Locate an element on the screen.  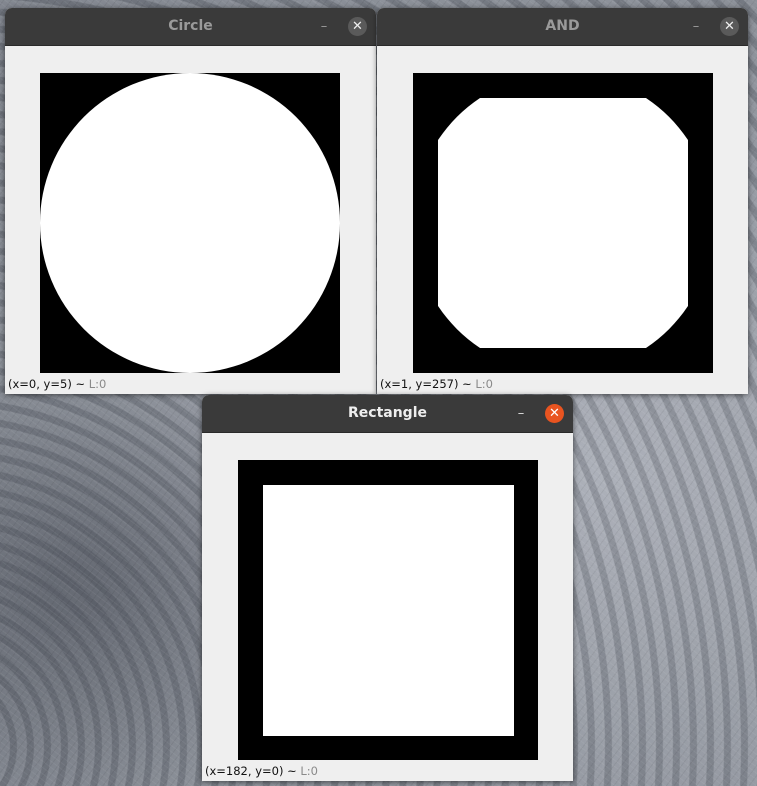
rectangle-titlebar: Rectangle – ✕ is located at coordinates (387, 414).